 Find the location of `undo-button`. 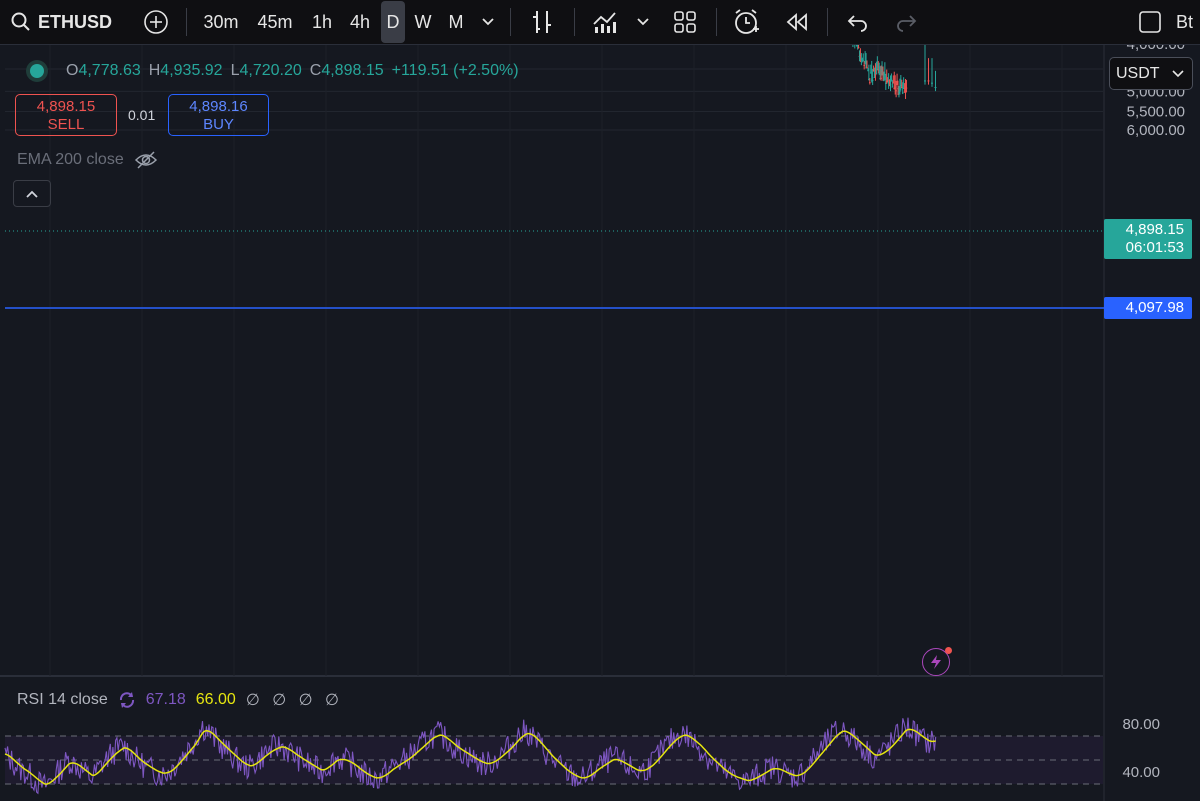

undo-button is located at coordinates (857, 22).